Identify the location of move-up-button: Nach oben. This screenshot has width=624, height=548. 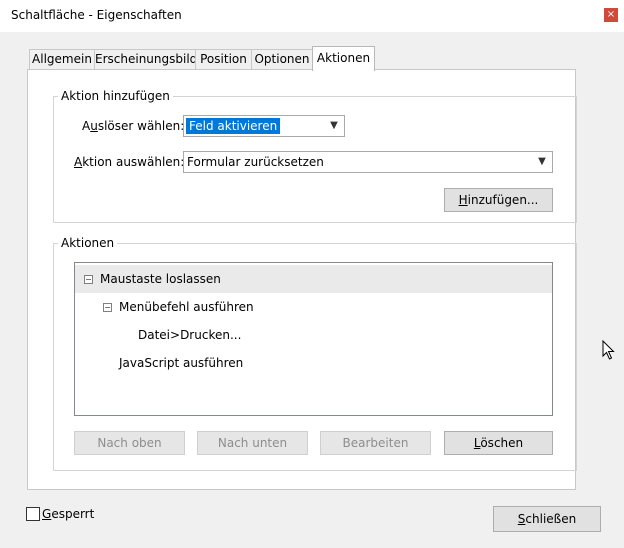
(129, 443).